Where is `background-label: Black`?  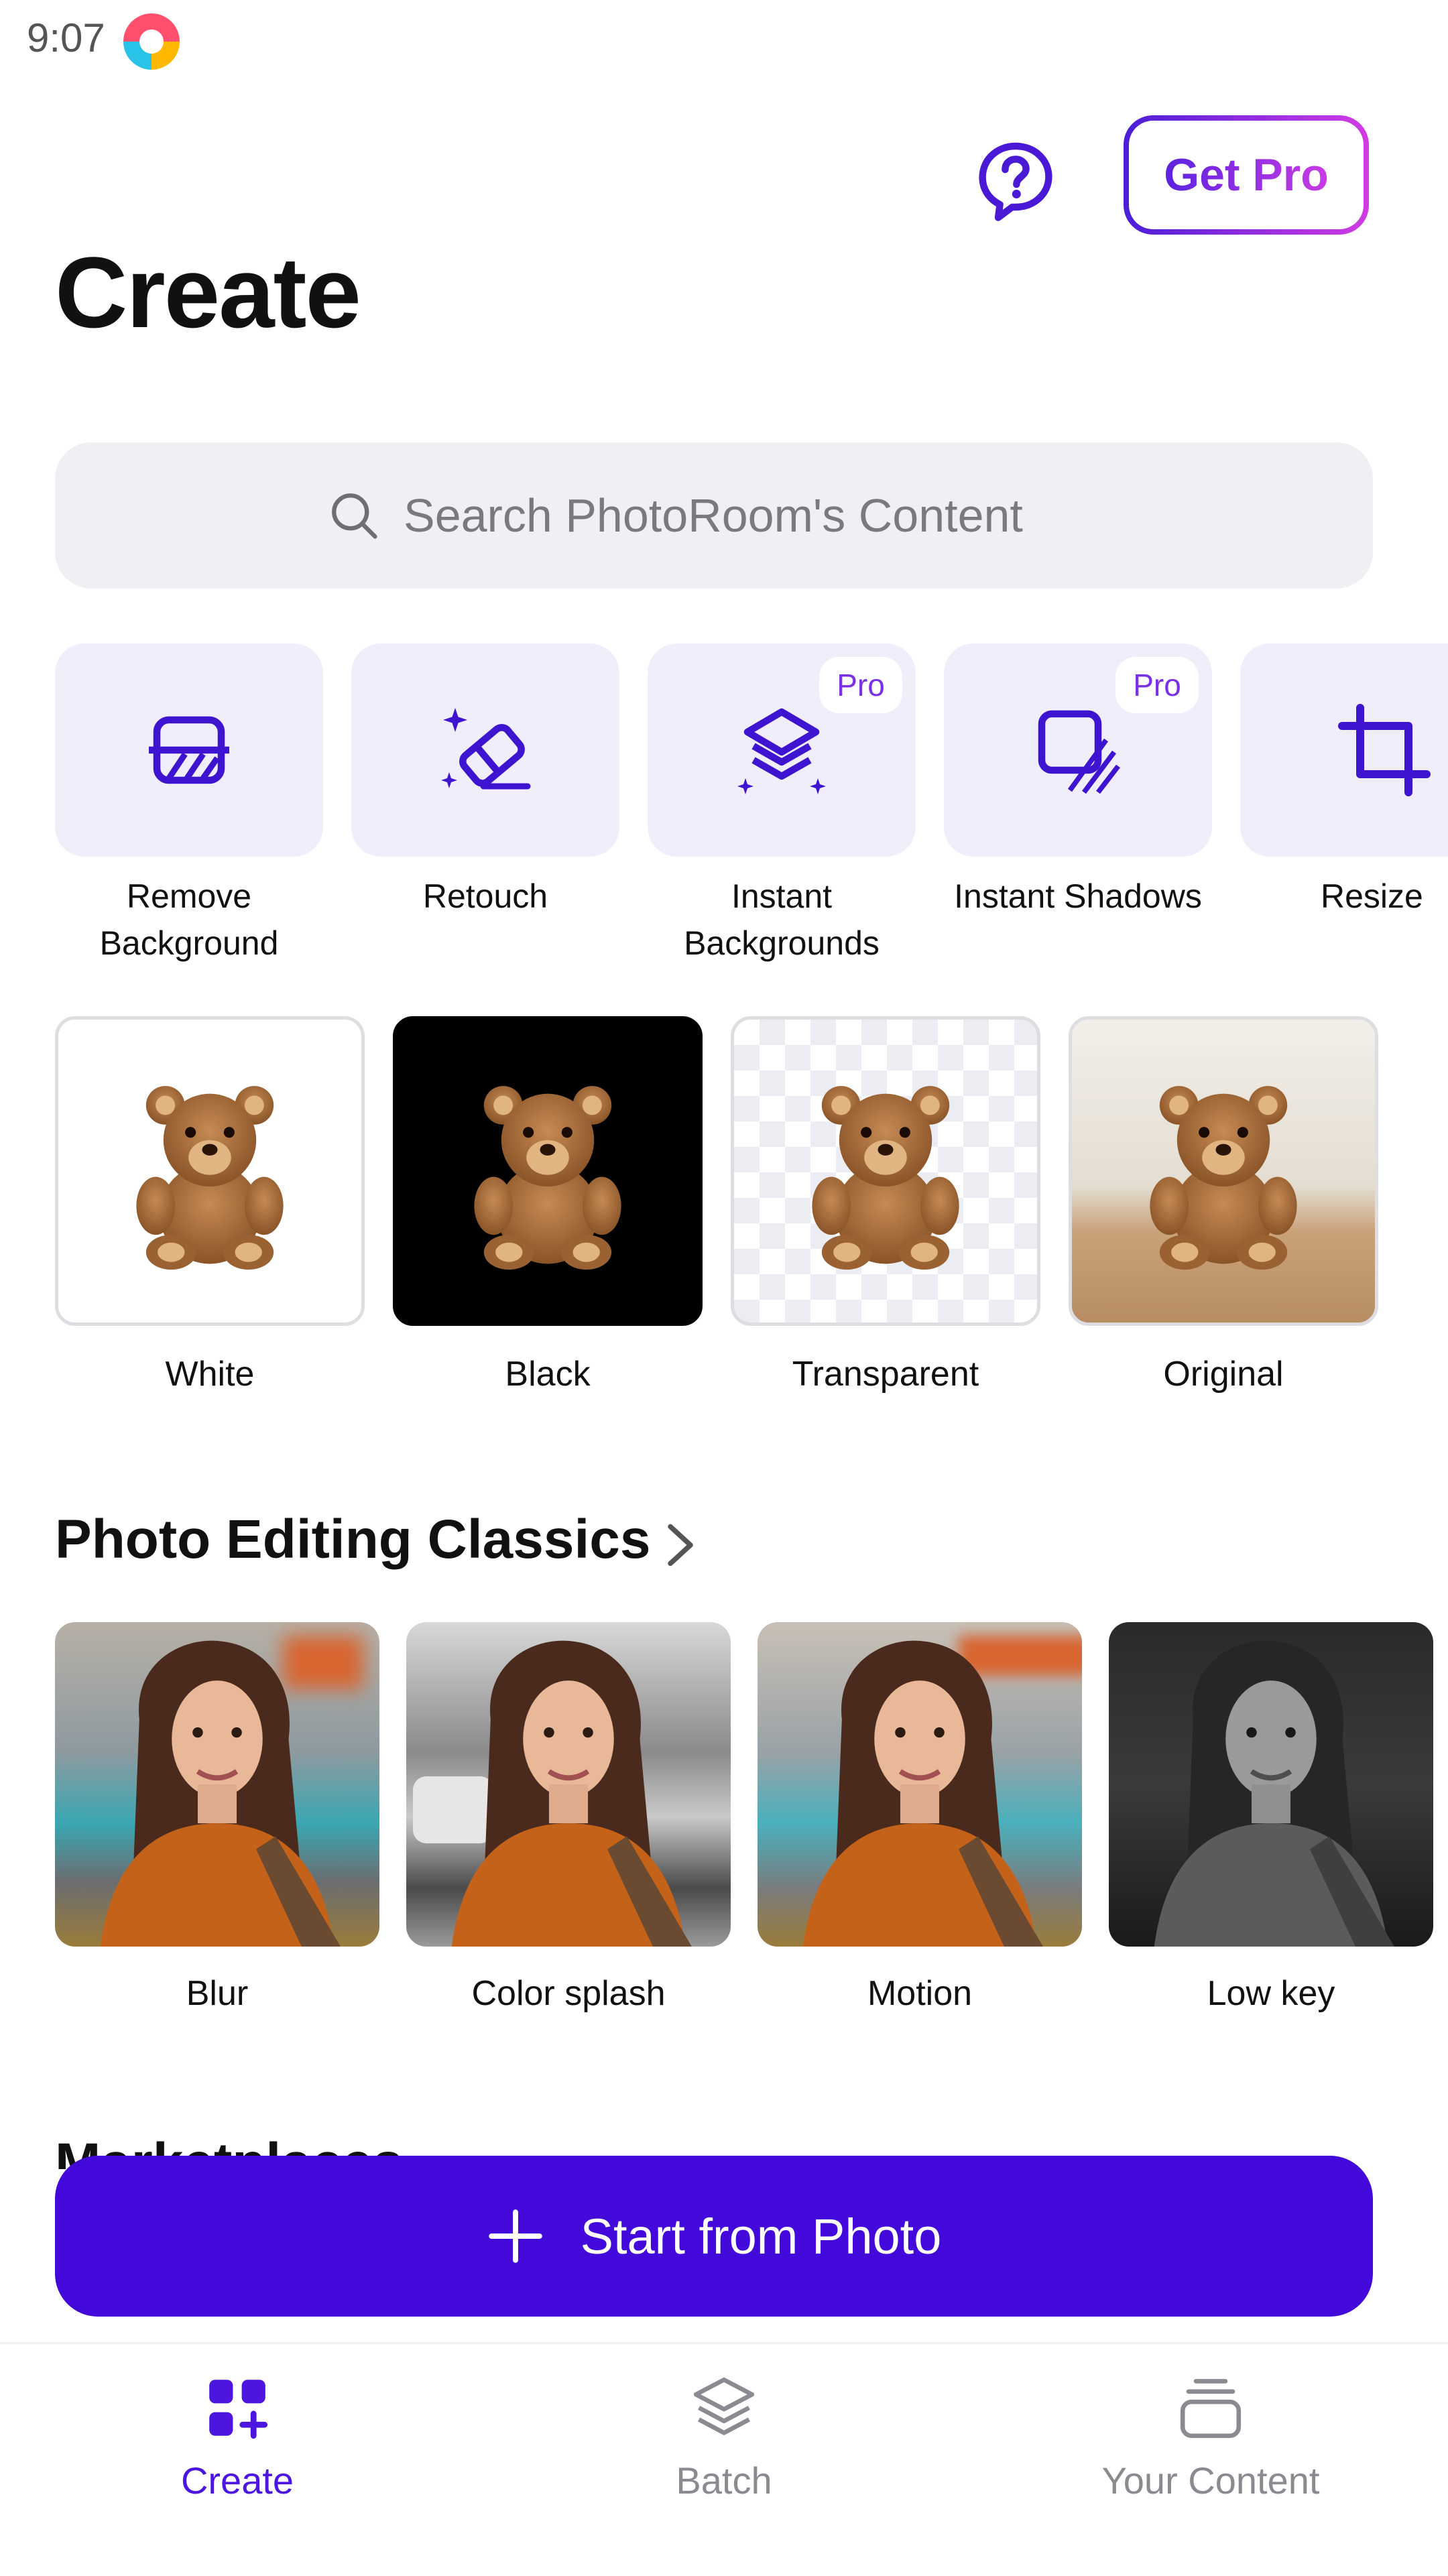
background-label: Black is located at coordinates (548, 1375).